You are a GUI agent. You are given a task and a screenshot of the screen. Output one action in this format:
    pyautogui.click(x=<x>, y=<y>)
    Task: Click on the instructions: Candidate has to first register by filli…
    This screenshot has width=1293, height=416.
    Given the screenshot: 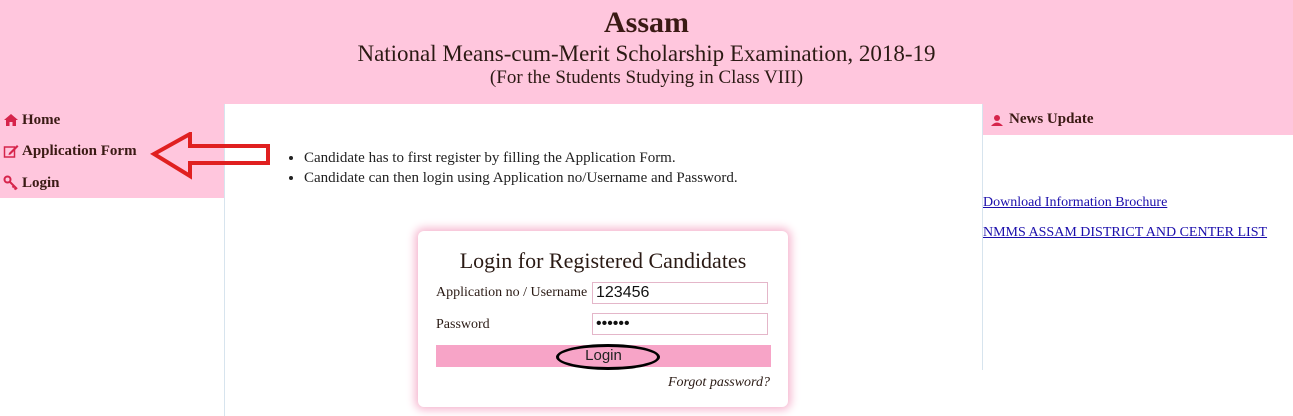 What is the action you would take?
    pyautogui.click(x=513, y=168)
    